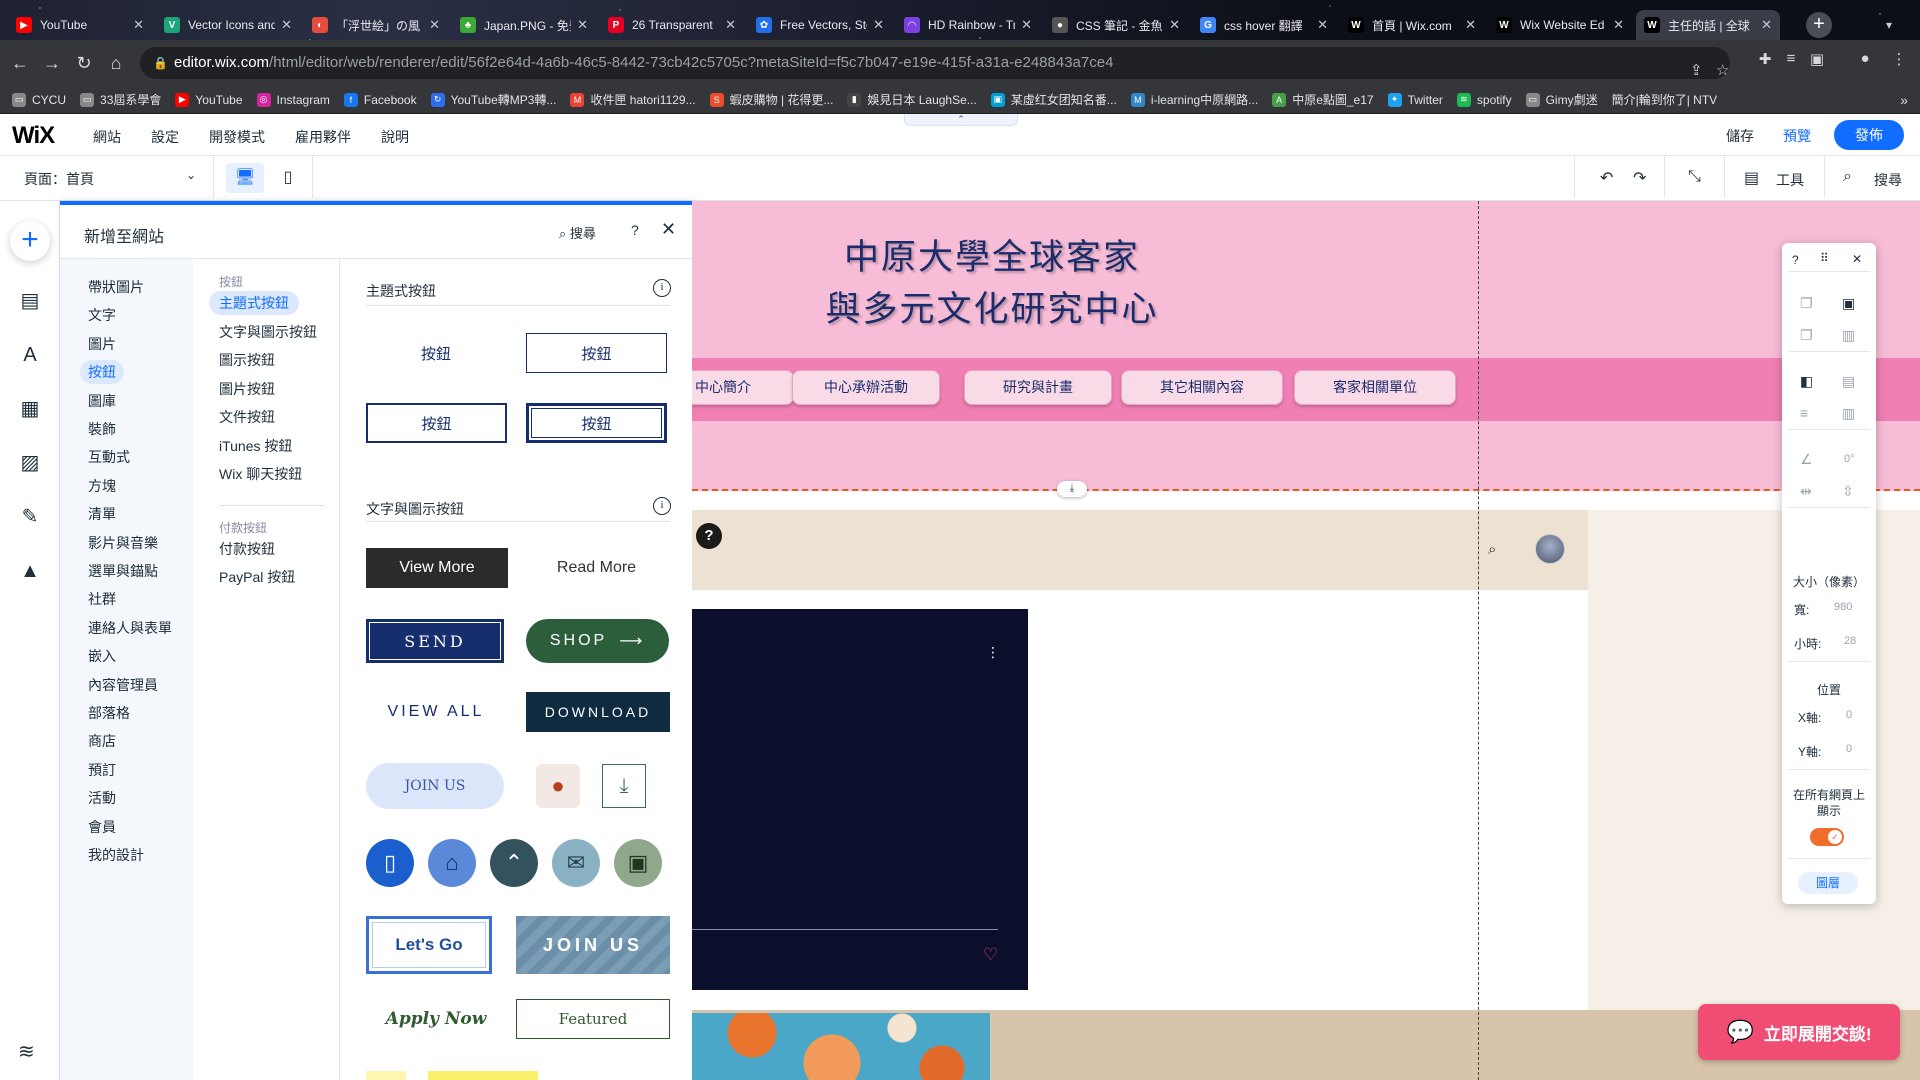 The height and width of the screenshot is (1080, 1920). I want to click on mobile-view-button: ▯, so click(288, 178).